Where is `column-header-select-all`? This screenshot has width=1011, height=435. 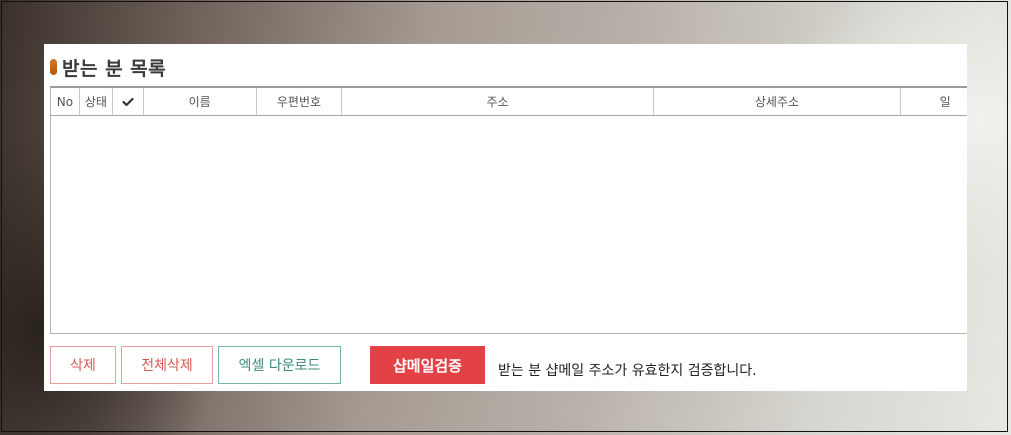 column-header-select-all is located at coordinates (128, 101).